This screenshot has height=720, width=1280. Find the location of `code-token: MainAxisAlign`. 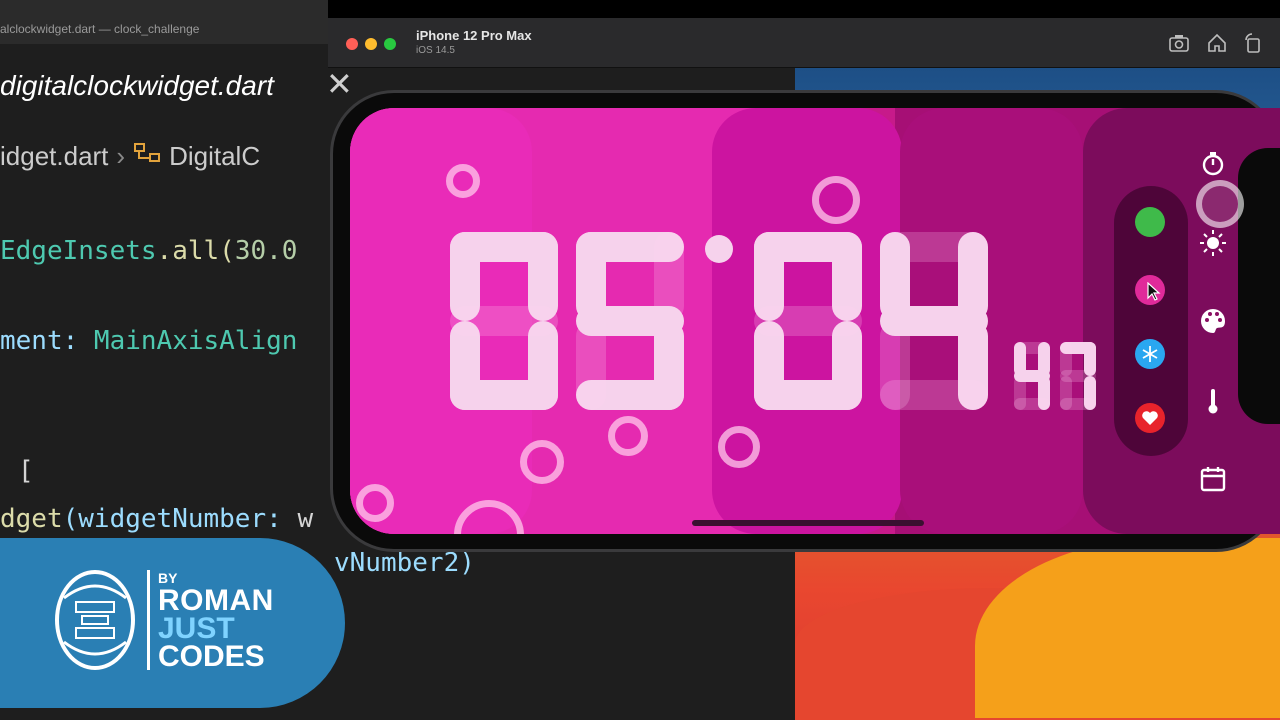

code-token: MainAxisAlign is located at coordinates (195, 341).